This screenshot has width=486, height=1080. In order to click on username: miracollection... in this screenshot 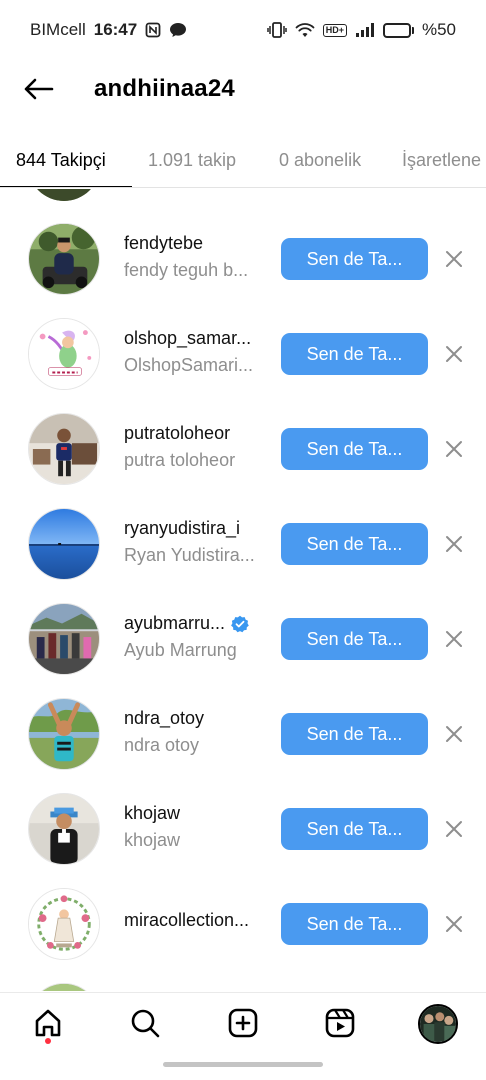, I will do `click(199, 920)`.